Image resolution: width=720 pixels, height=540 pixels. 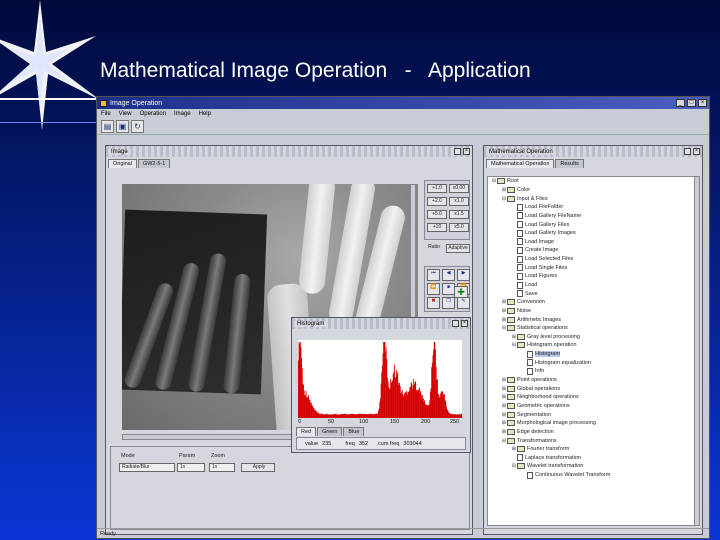 What do you see at coordinates (540, 241) in the screenshot?
I see `tree-item-label: Load Image` at bounding box center [540, 241].